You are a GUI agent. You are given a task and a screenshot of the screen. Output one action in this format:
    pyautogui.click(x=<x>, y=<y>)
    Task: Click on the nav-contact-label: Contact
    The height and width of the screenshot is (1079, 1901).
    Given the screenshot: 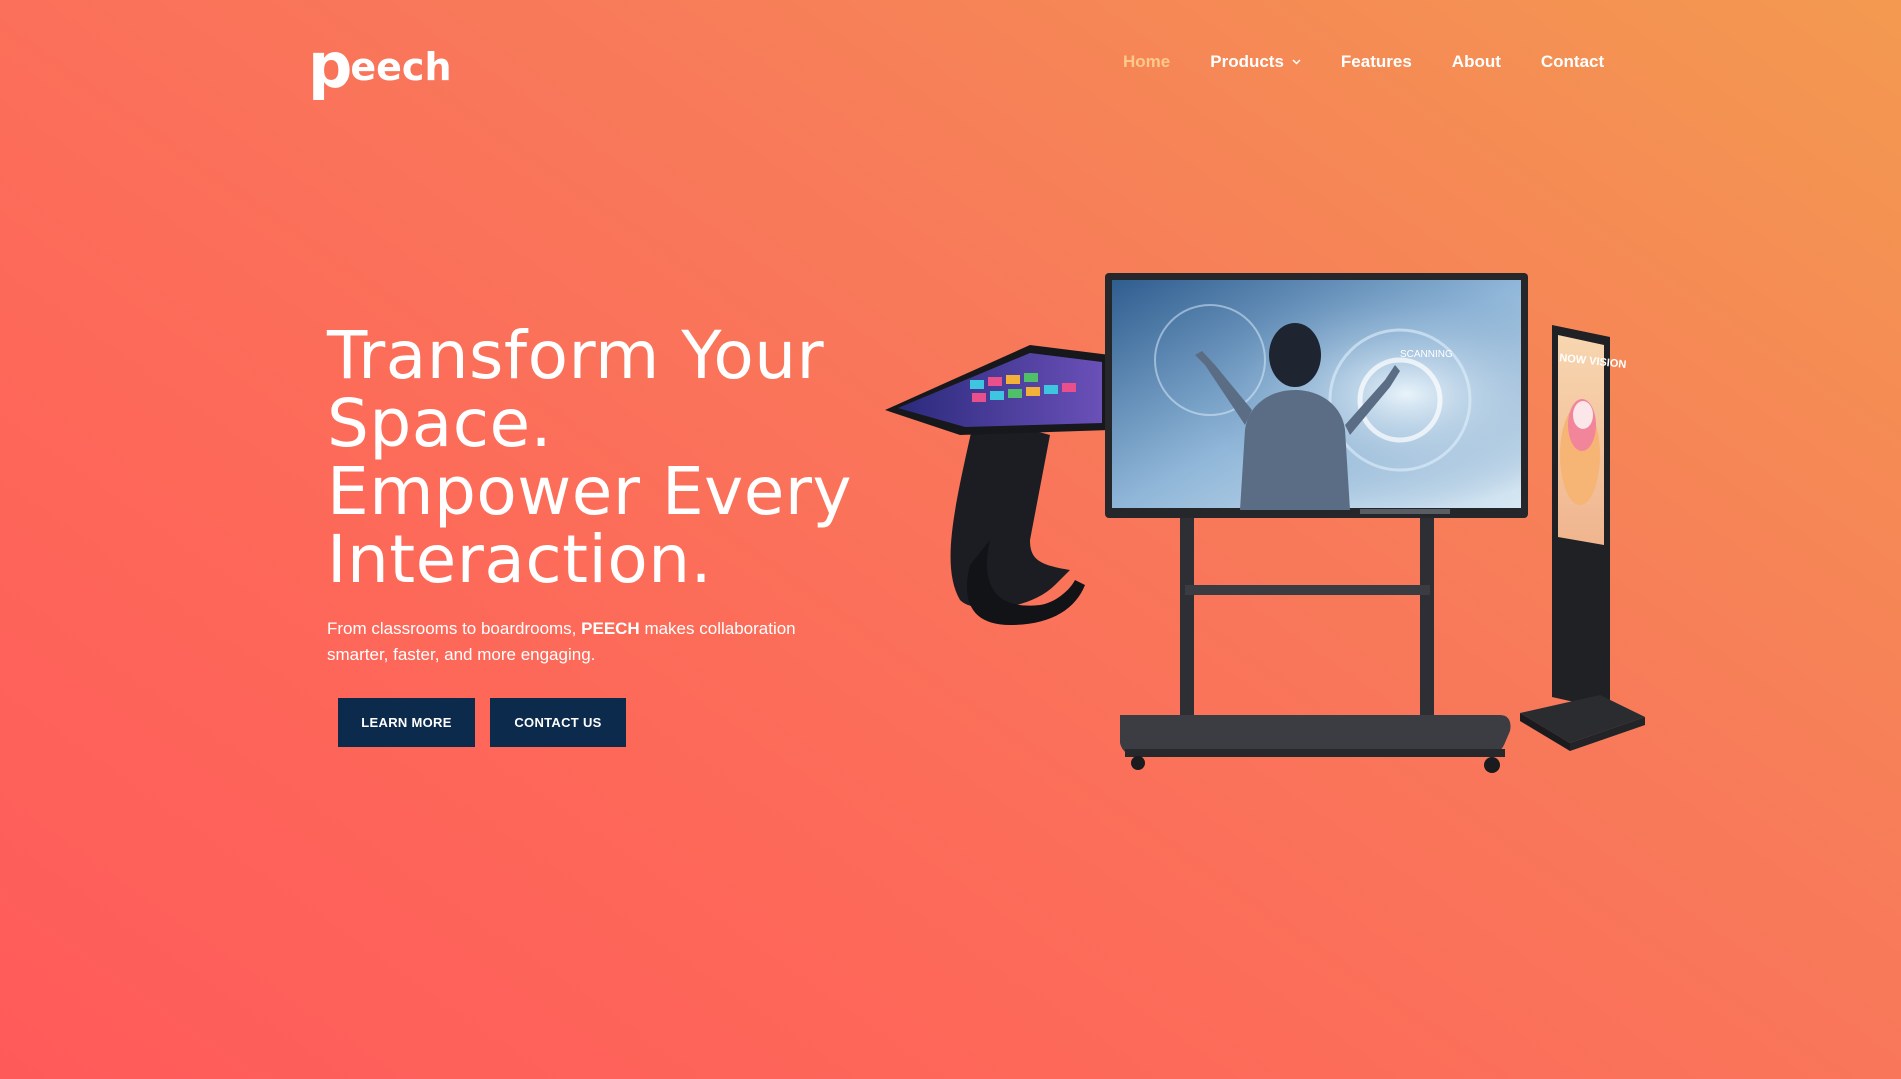 What is the action you would take?
    pyautogui.click(x=1572, y=61)
    